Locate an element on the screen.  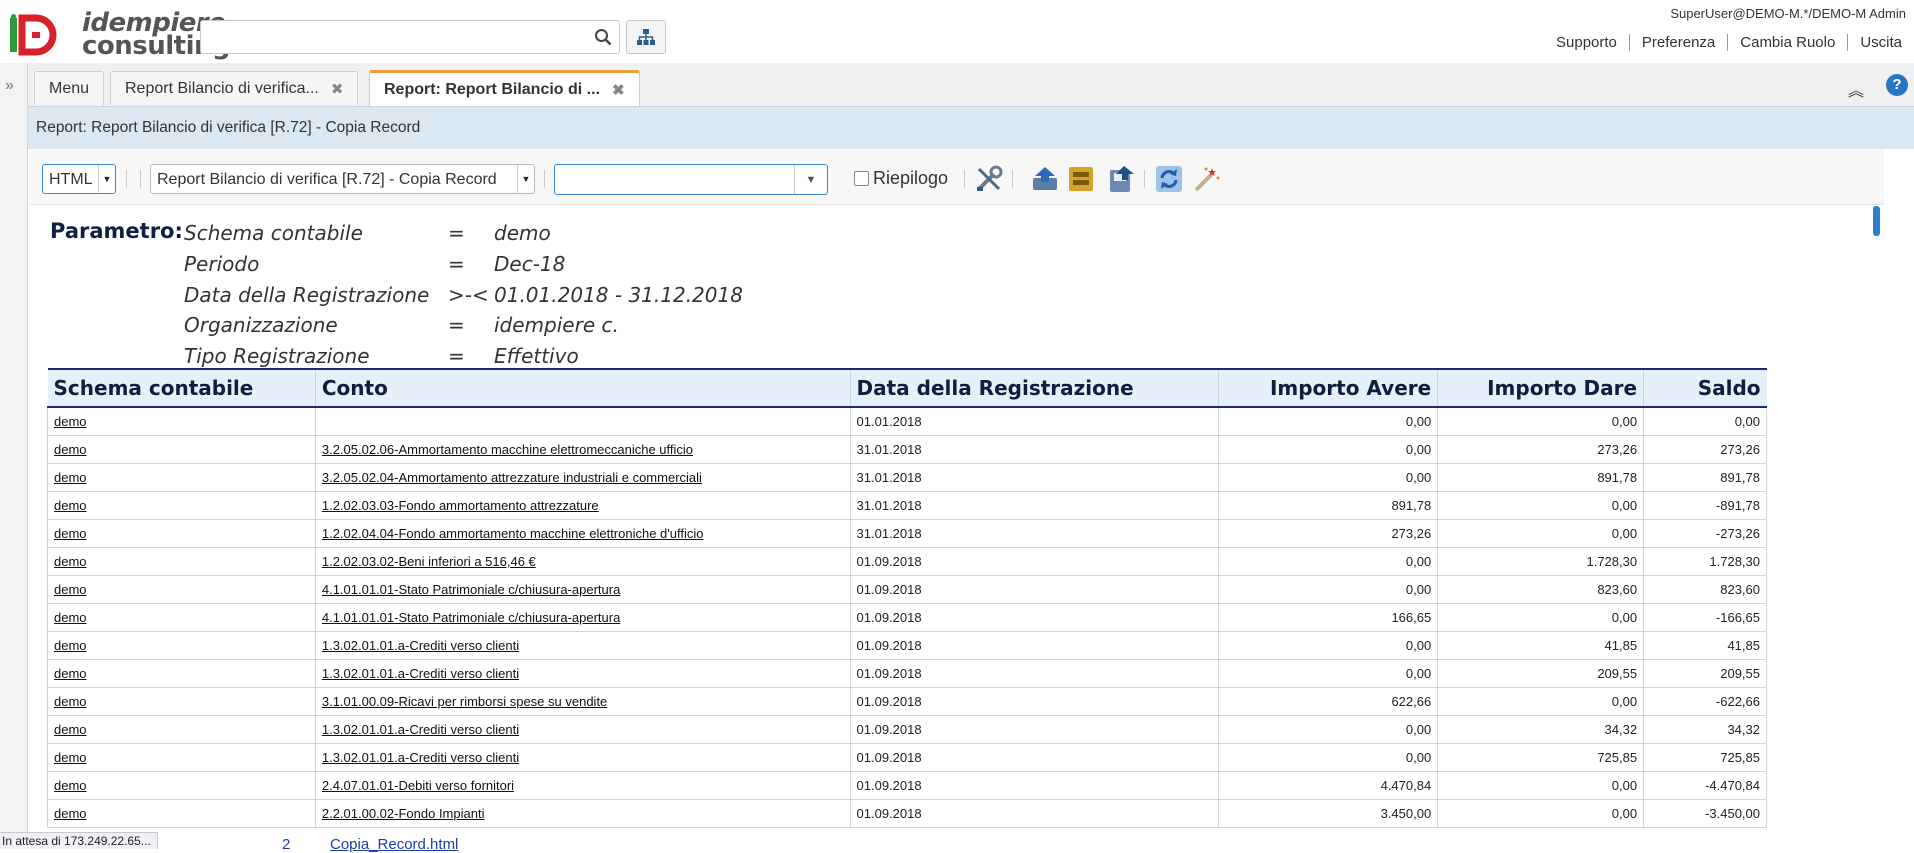
global-search is located at coordinates (396, 37).